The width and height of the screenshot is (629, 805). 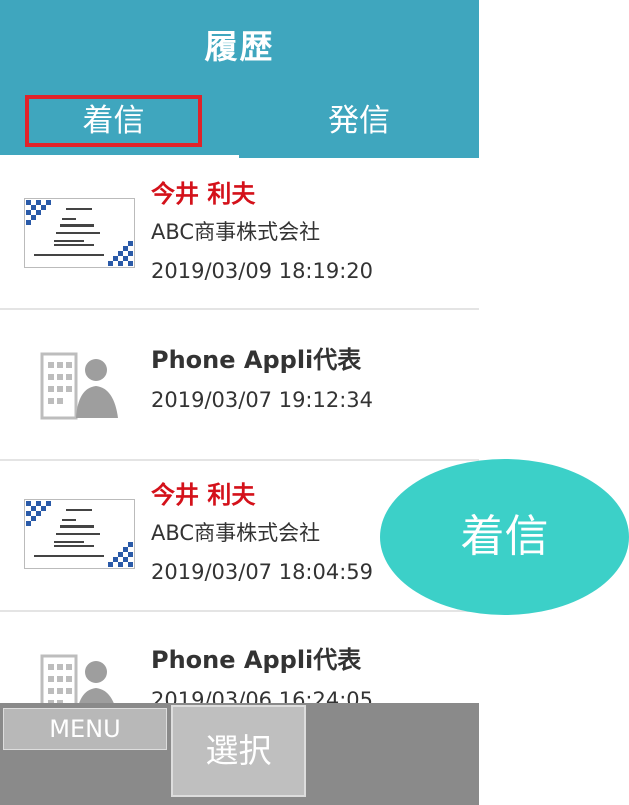 I want to click on select-button: 選択, so click(x=238, y=751).